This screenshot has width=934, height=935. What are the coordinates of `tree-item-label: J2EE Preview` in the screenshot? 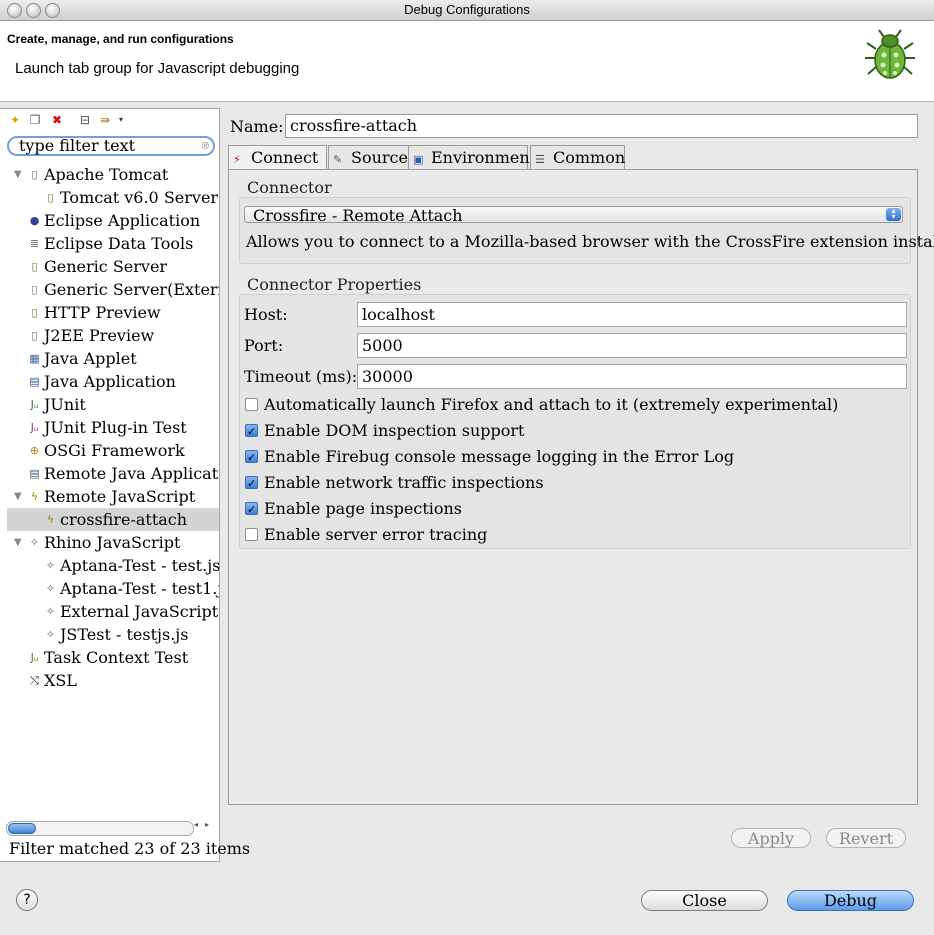 It's located at (99, 335).